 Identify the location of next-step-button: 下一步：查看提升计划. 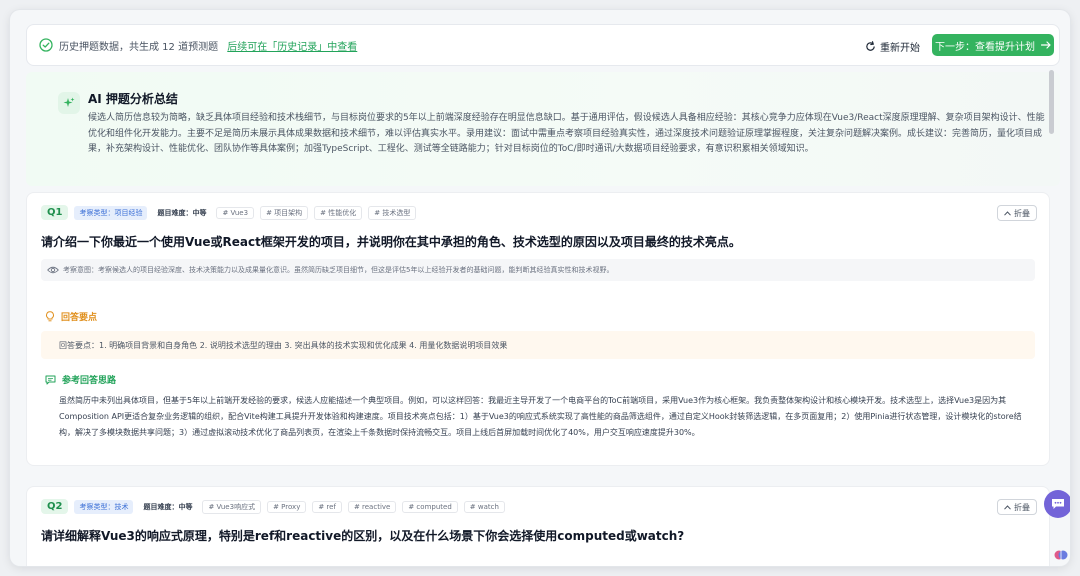
(993, 45).